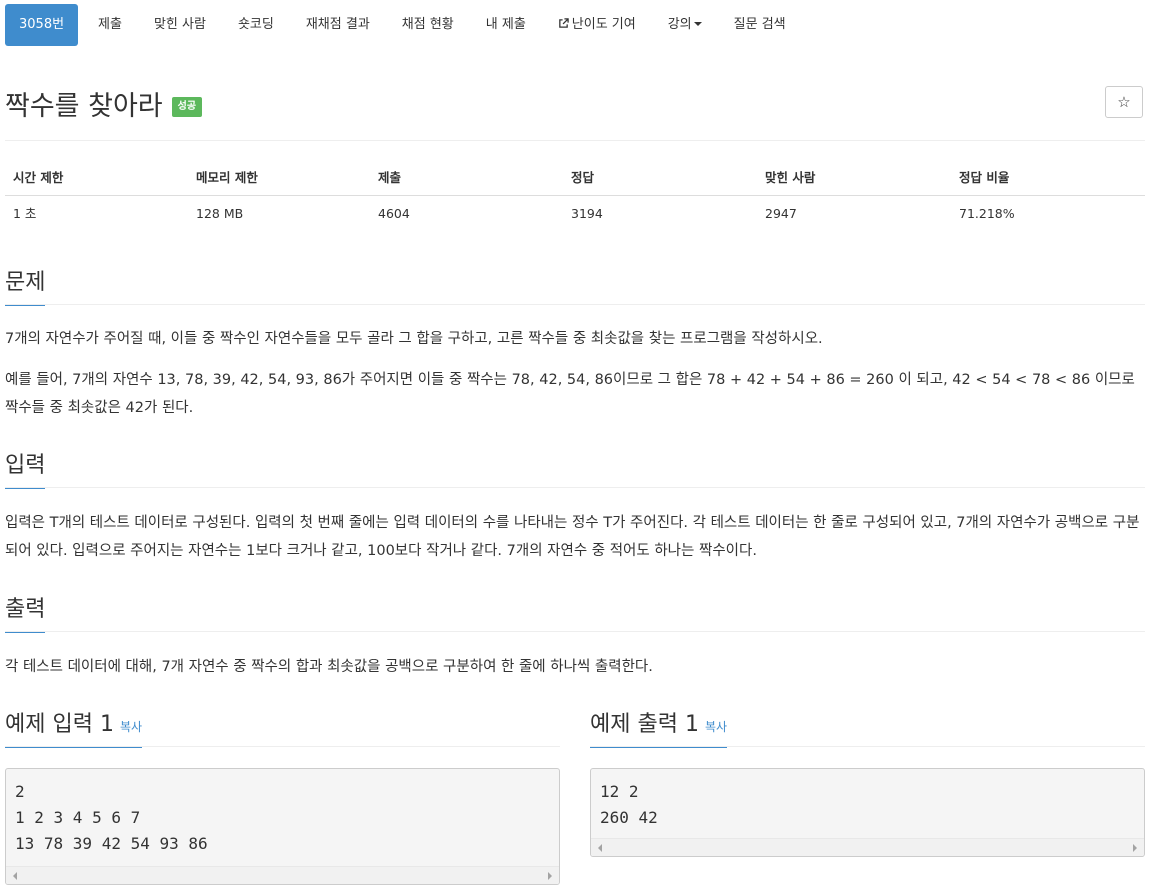  What do you see at coordinates (110, 25) in the screenshot?
I see `nav-tab-submit: 제출` at bounding box center [110, 25].